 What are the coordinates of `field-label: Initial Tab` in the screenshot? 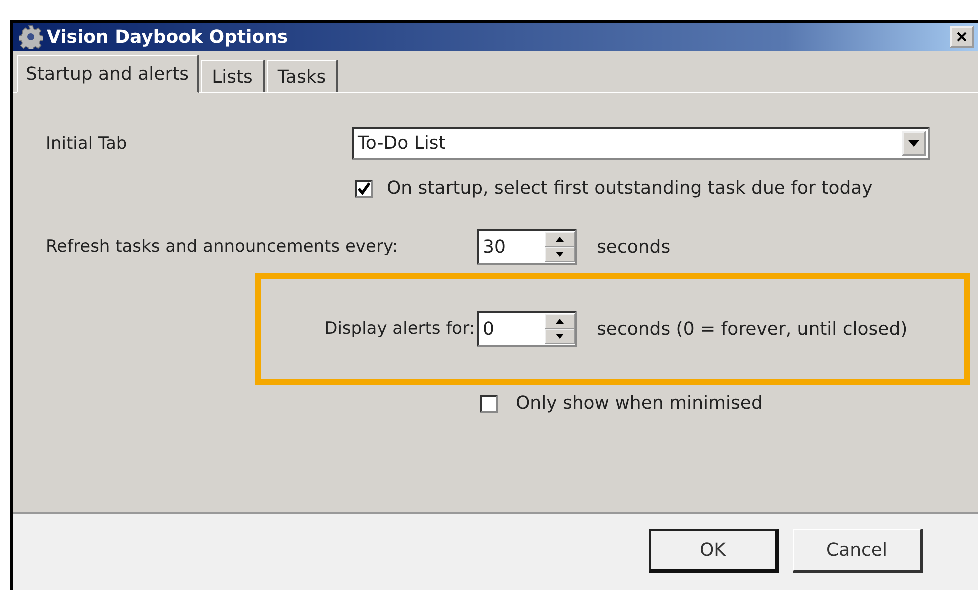 It's located at (87, 144).